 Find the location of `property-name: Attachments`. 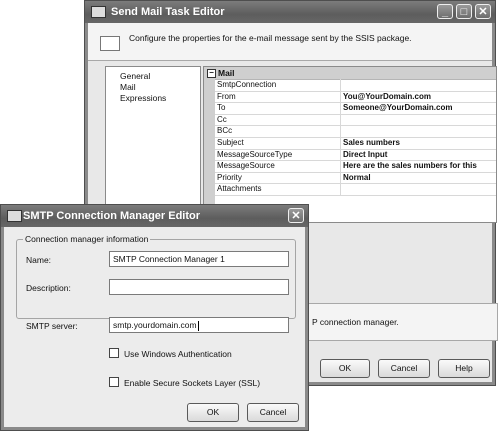

property-name: Attachments is located at coordinates (239, 189).